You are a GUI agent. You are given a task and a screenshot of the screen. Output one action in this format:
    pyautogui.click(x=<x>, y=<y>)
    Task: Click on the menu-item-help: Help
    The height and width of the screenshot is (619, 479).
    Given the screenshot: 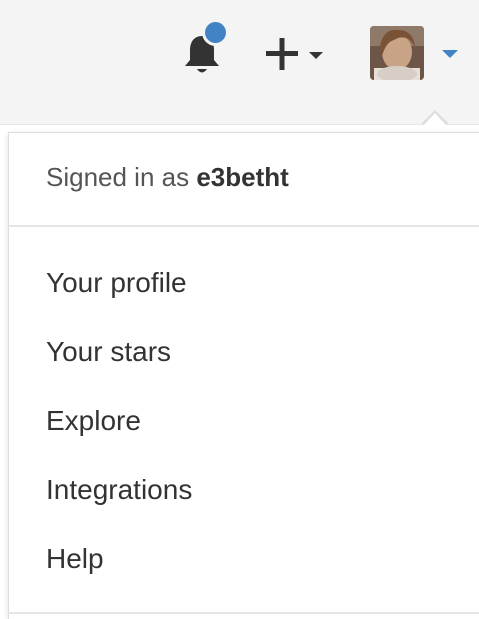 What is the action you would take?
    pyautogui.click(x=75, y=559)
    